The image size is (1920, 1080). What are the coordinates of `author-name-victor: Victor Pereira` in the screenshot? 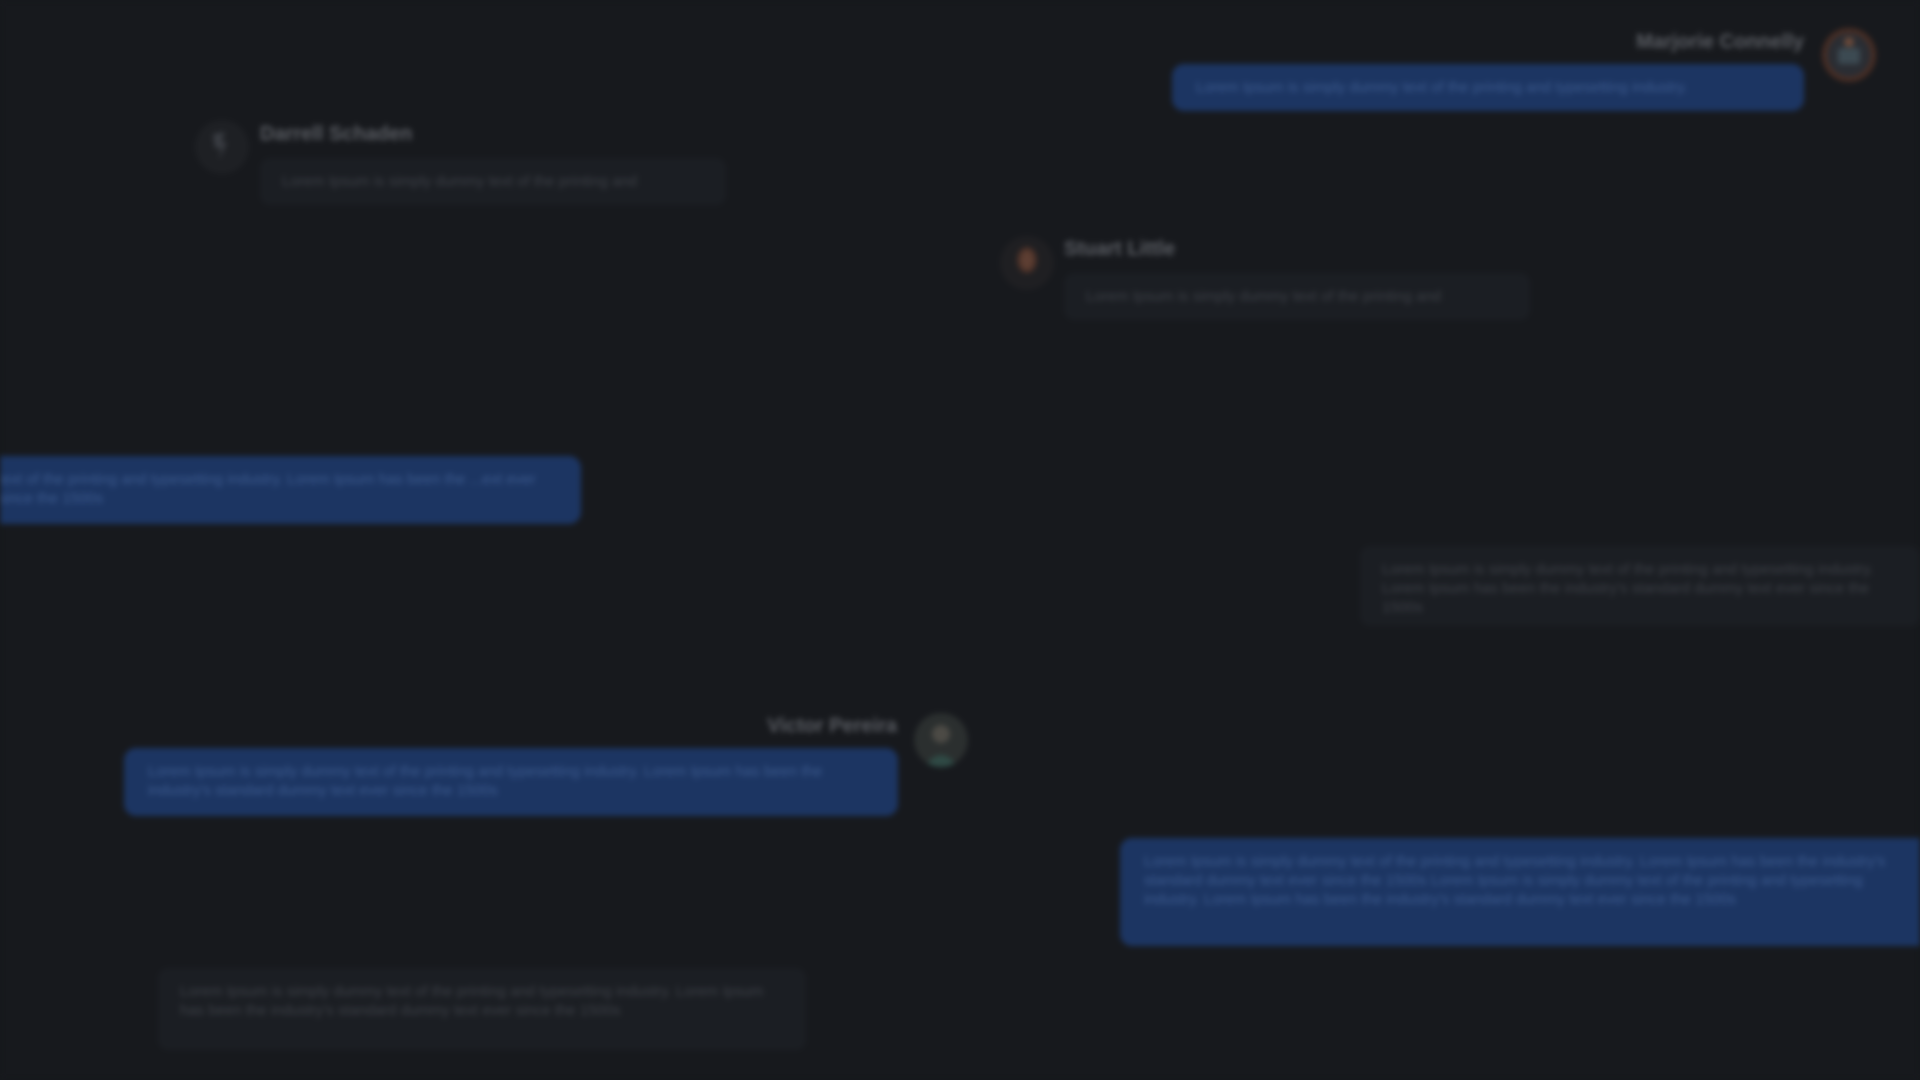 It's located at (832, 726).